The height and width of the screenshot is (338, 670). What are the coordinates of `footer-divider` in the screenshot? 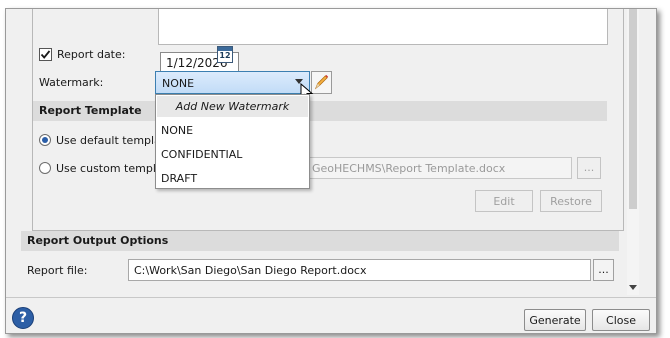 It's located at (331, 297).